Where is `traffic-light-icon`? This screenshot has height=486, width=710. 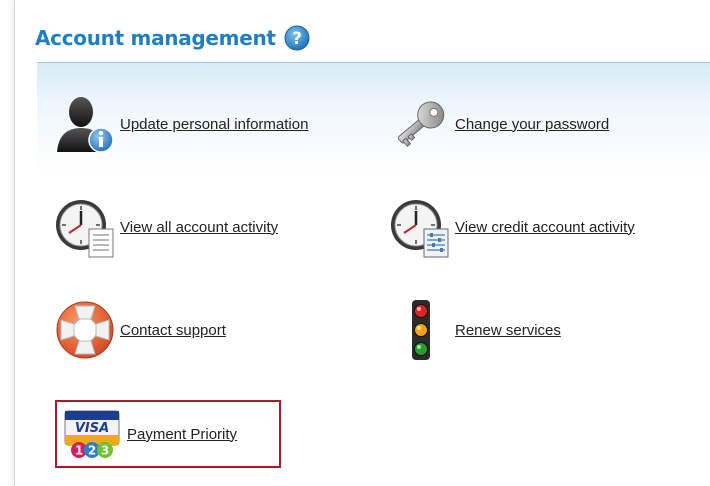 traffic-light-icon is located at coordinates (420, 330).